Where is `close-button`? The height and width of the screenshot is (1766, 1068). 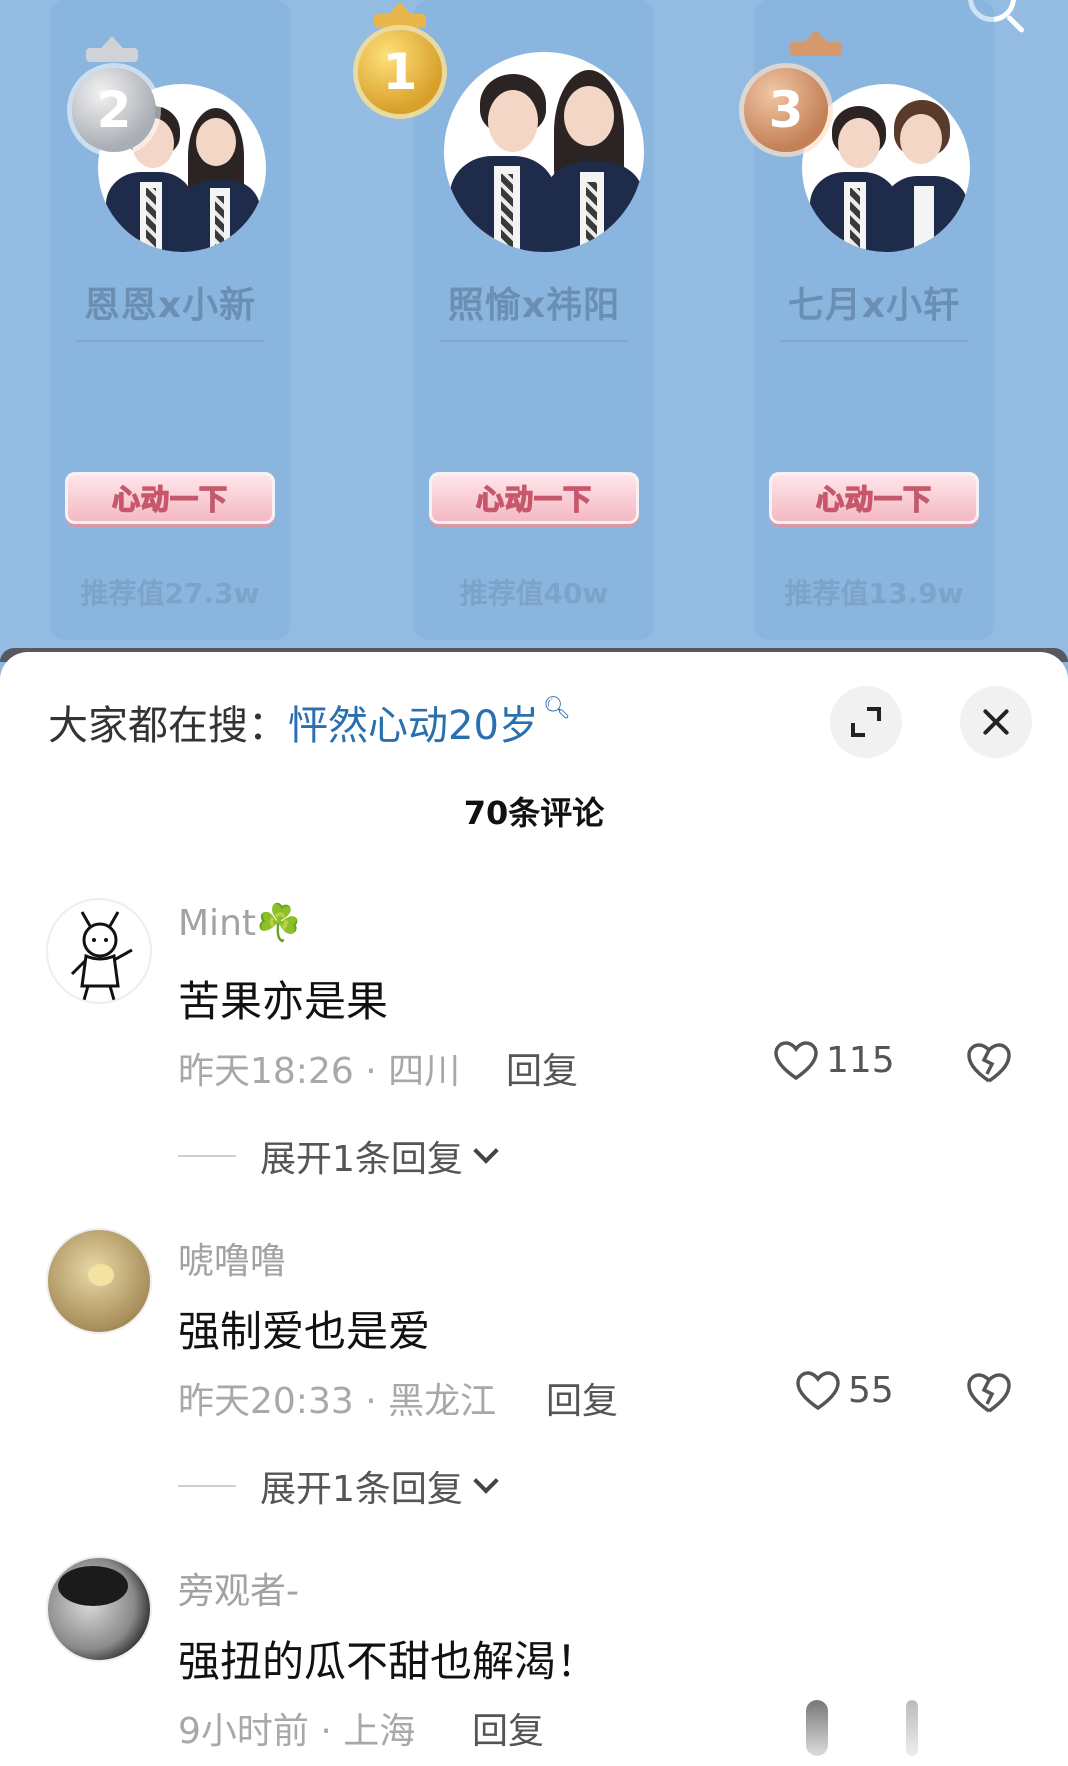
close-button is located at coordinates (996, 722).